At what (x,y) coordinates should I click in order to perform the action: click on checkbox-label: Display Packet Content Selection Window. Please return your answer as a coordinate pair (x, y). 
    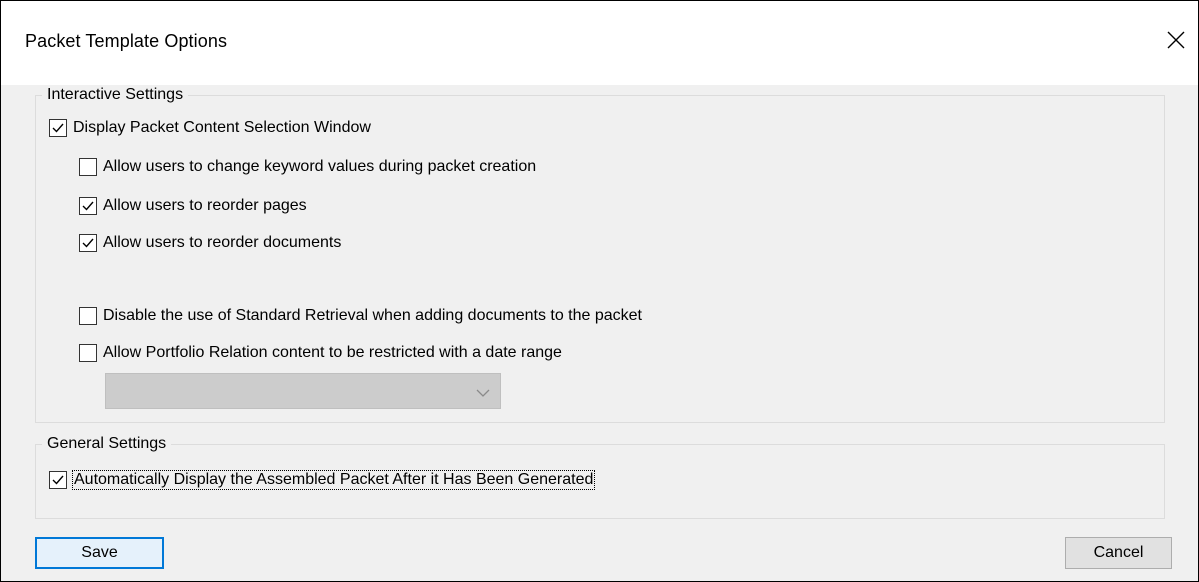
    Looking at the image, I should click on (222, 127).